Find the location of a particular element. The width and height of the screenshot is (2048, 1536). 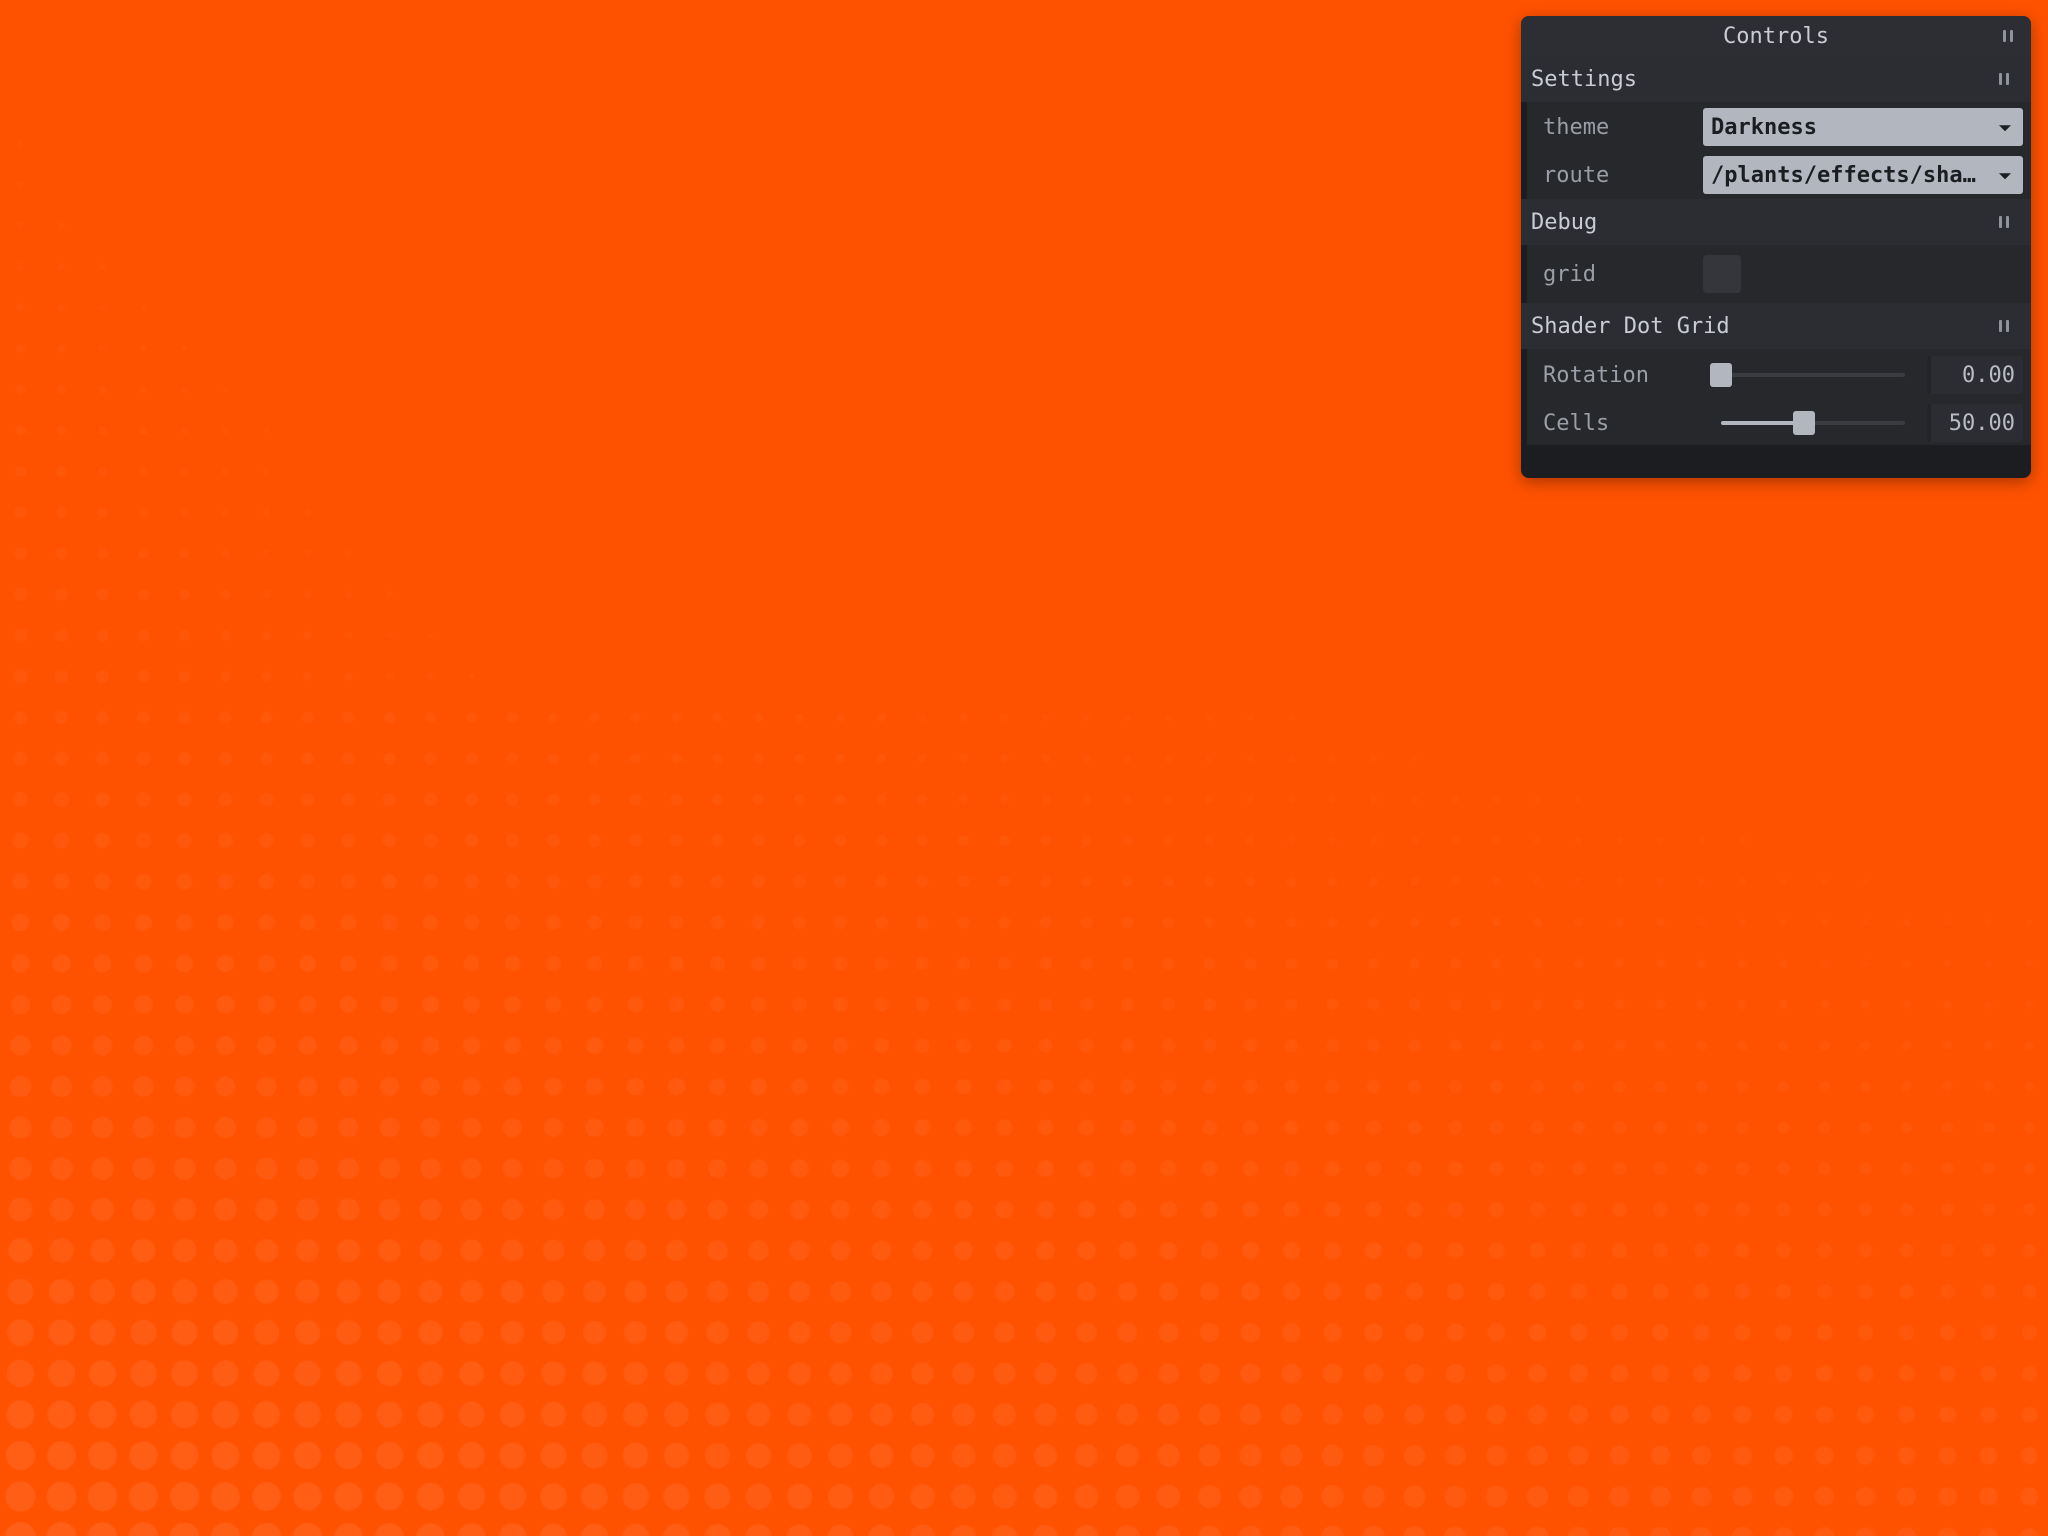

debug-folder: Debug grid is located at coordinates (1776, 251).